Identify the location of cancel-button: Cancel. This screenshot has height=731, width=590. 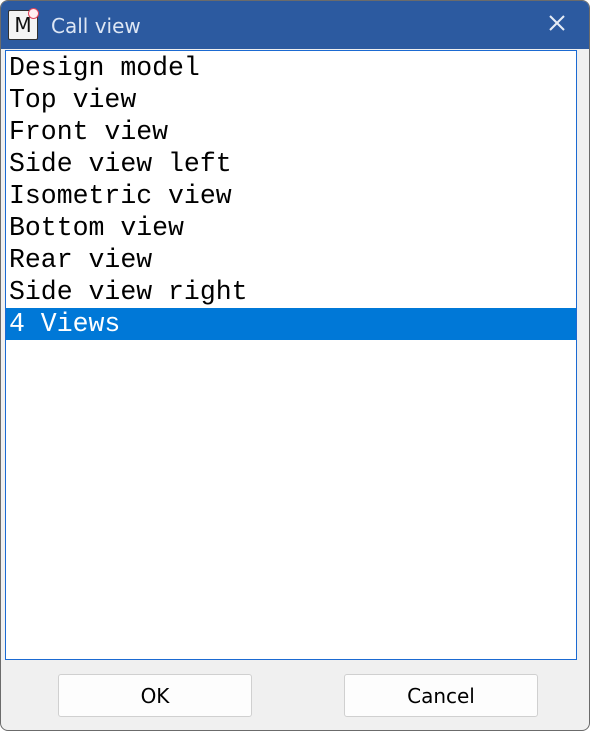
(441, 695).